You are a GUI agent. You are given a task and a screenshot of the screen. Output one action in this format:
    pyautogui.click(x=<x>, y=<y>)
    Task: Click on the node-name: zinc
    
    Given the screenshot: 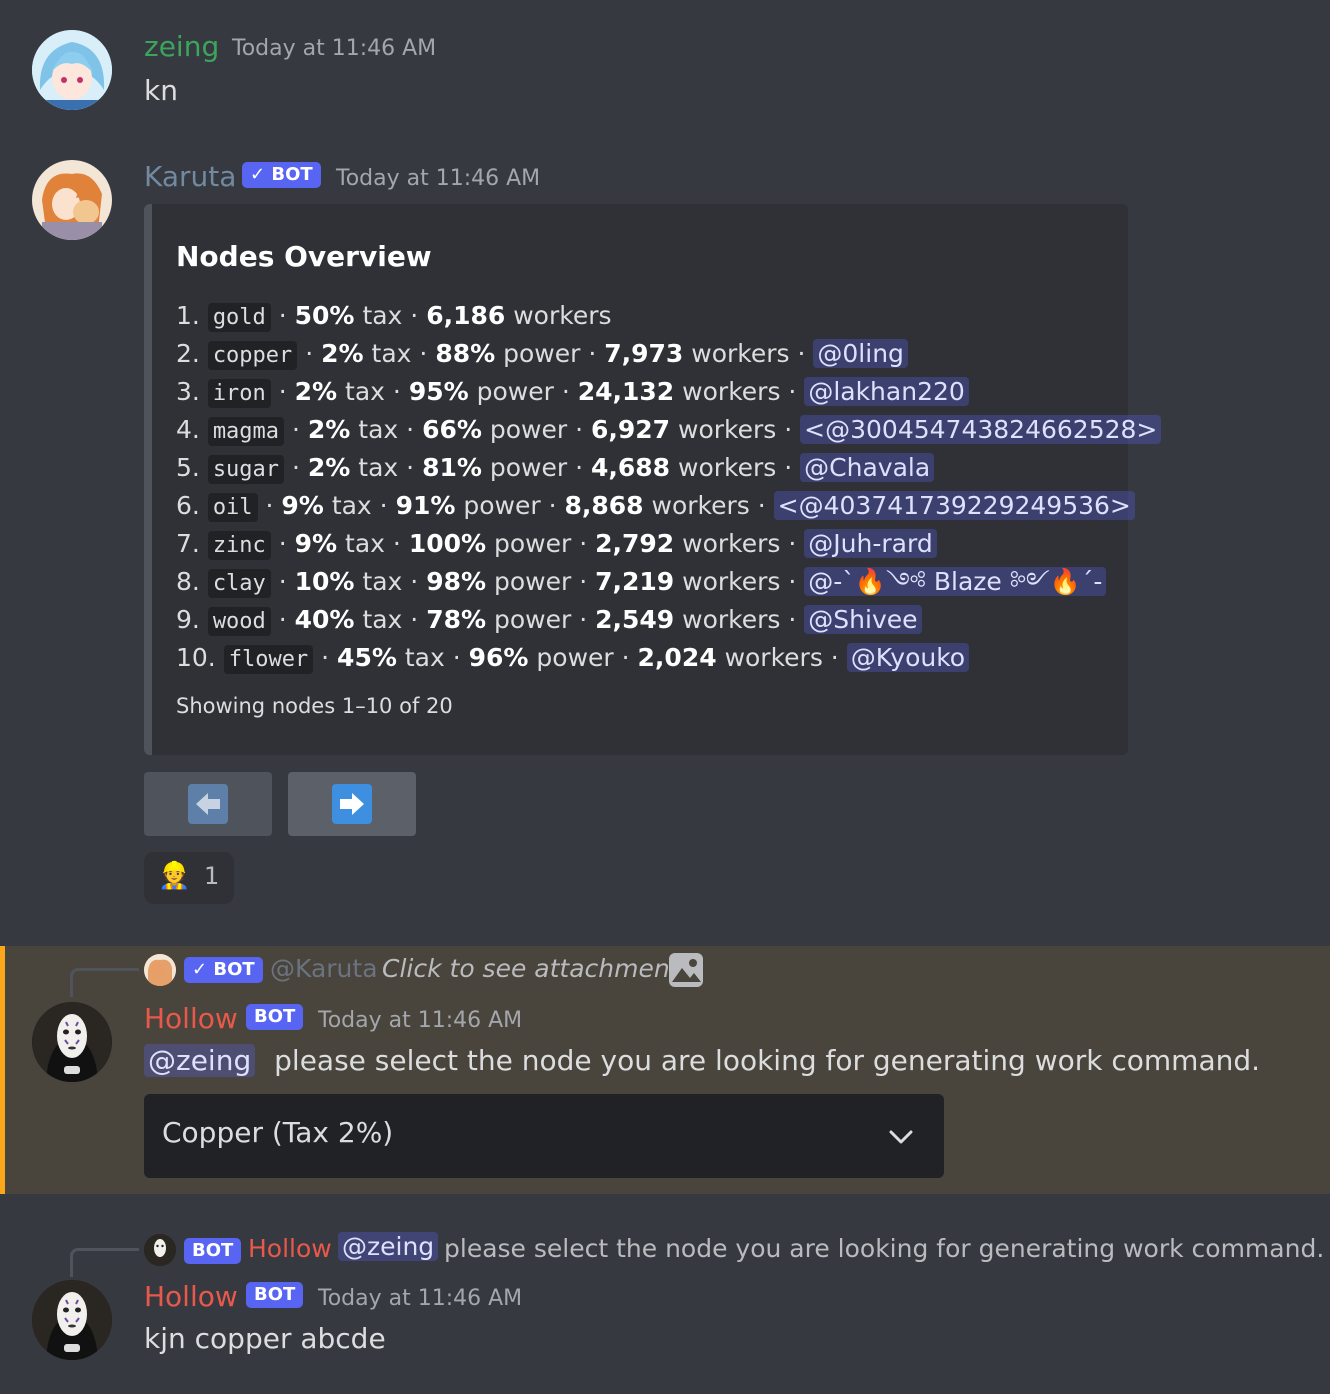 What is the action you would take?
    pyautogui.click(x=239, y=545)
    